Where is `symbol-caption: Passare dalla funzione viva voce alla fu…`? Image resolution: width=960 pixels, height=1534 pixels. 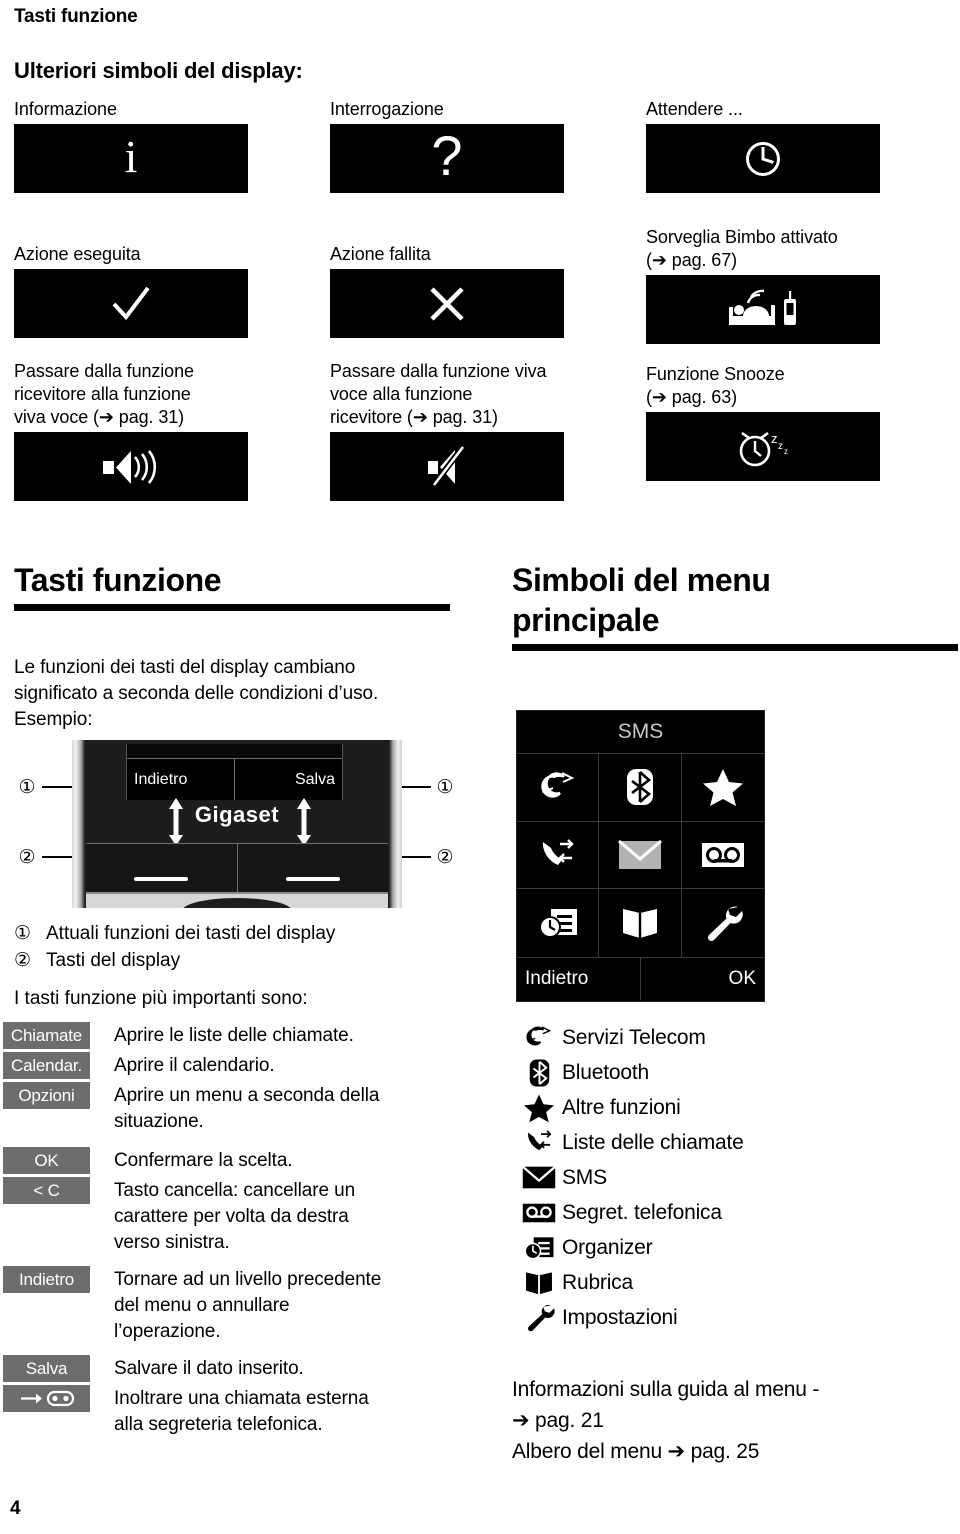 symbol-caption: Passare dalla funzione viva voce alla fu… is located at coordinates (438, 394).